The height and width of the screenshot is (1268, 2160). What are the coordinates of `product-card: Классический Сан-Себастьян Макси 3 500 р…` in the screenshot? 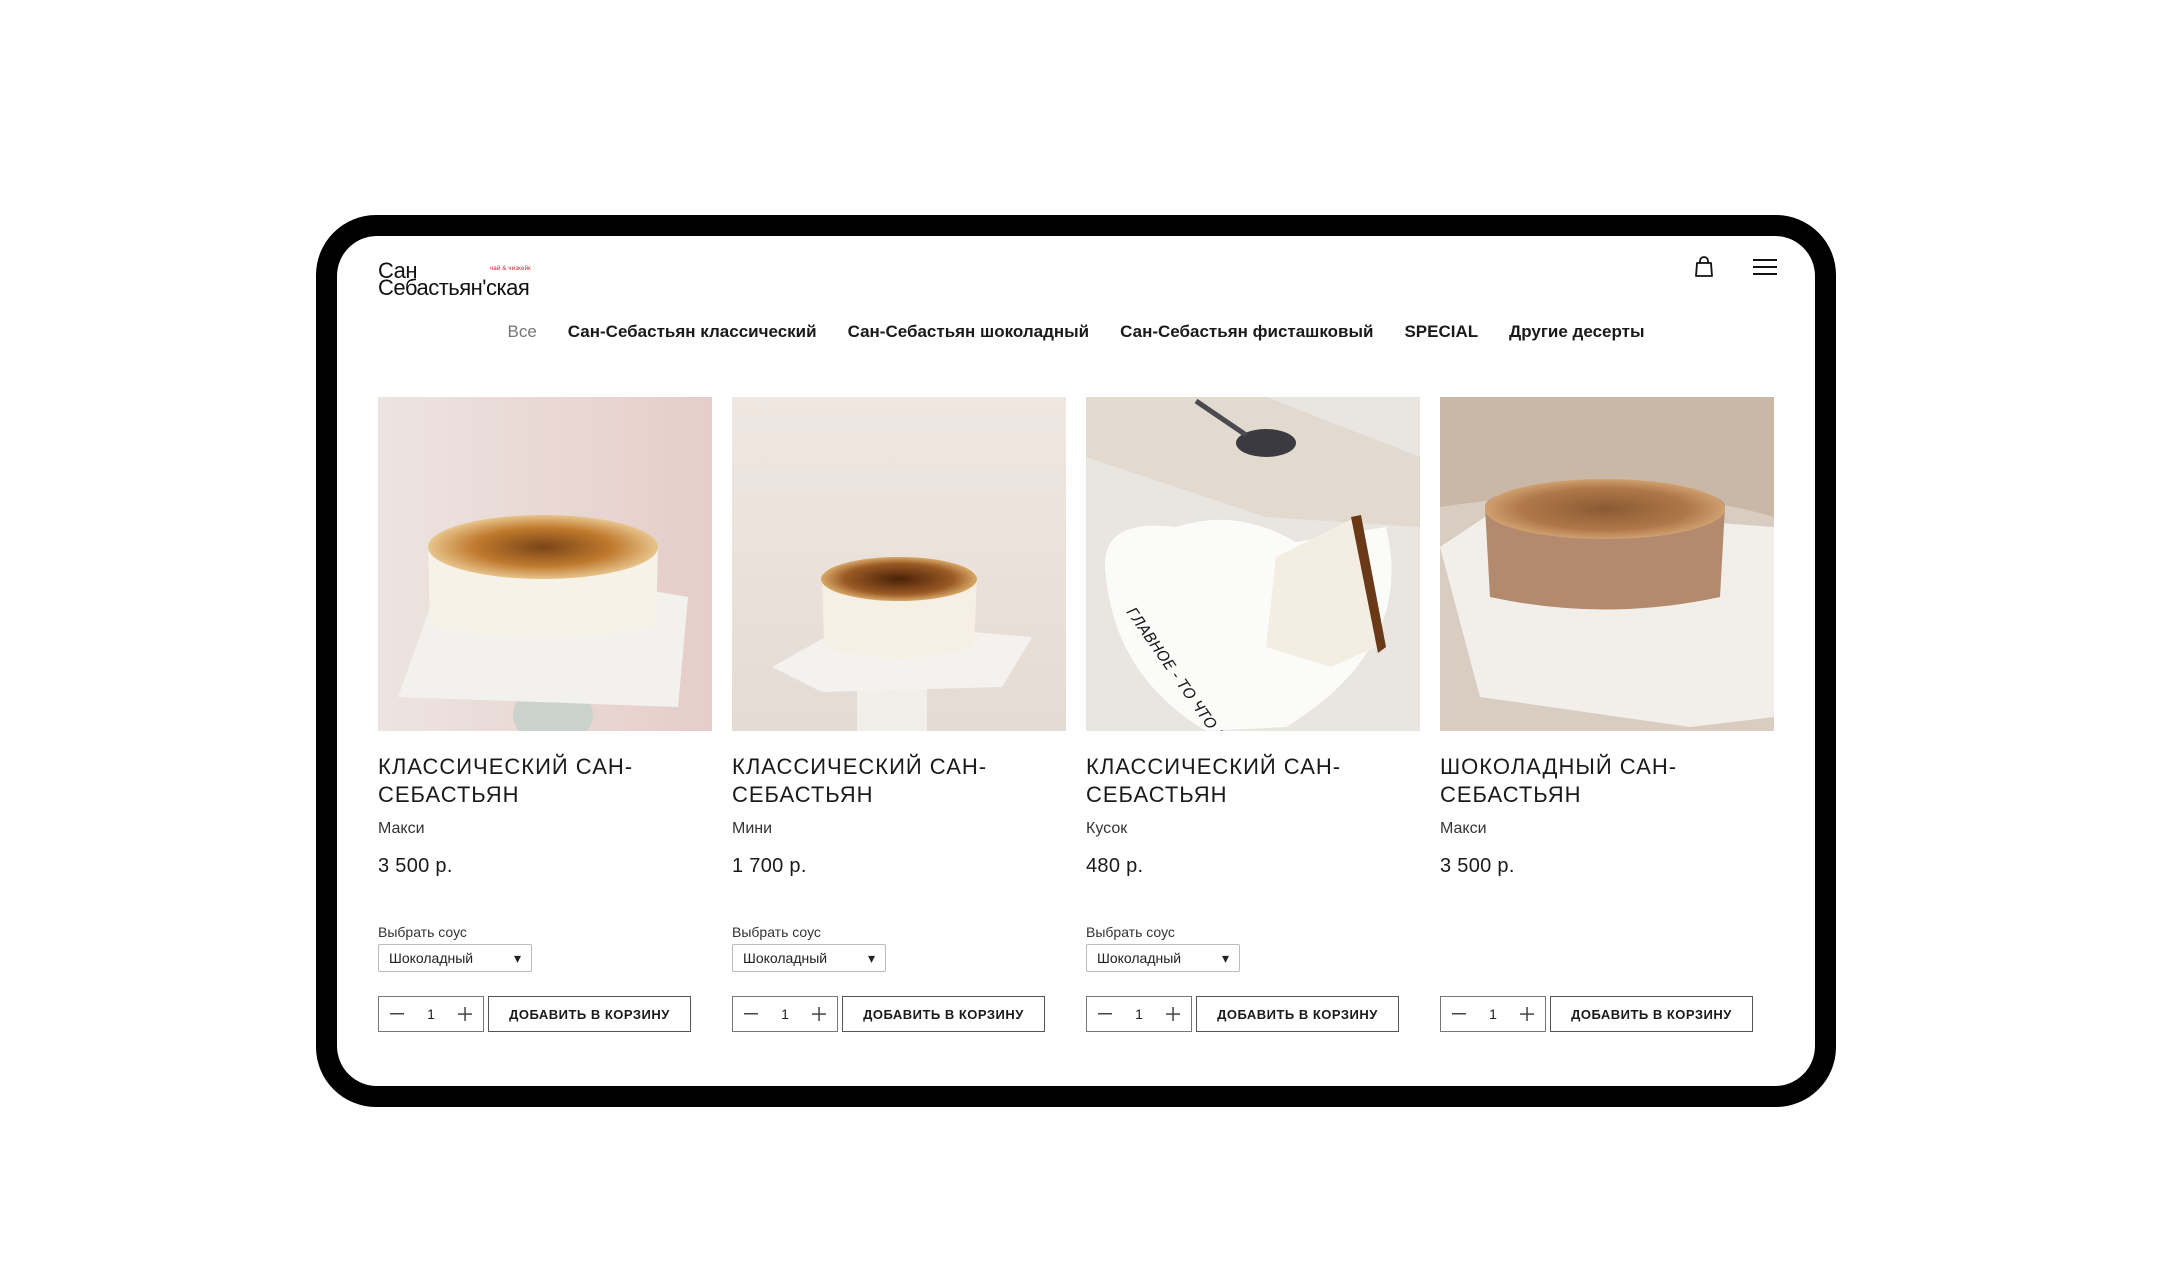 It's located at (545, 714).